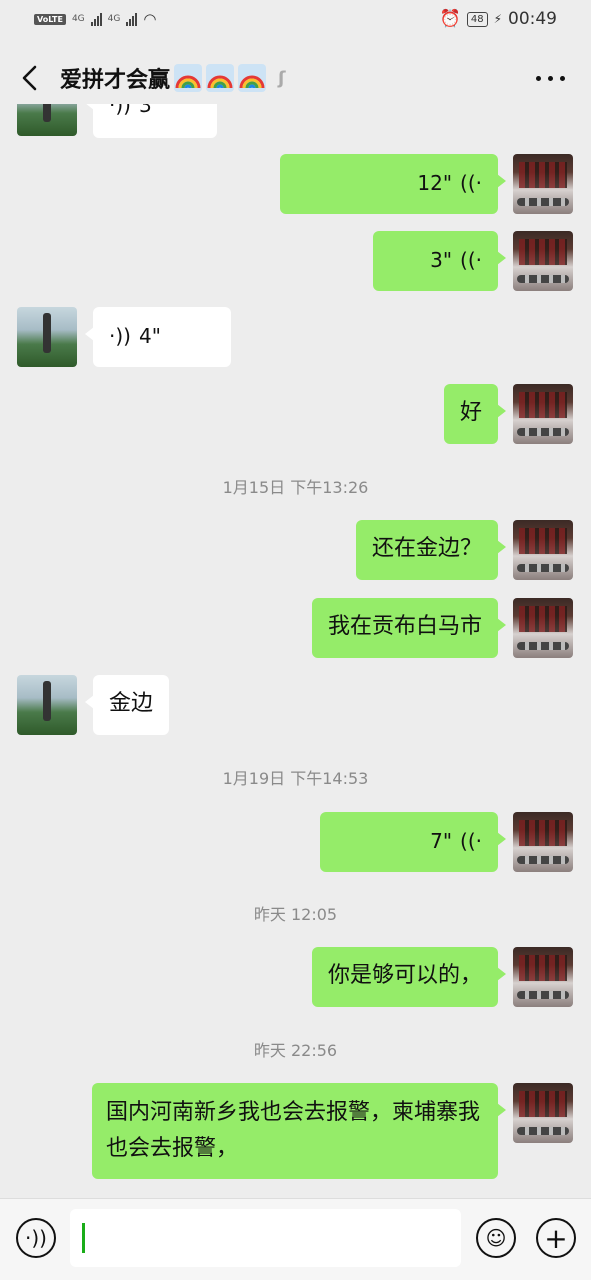 The height and width of the screenshot is (1280, 591). I want to click on status-bar: VoLTE 4G 4G ◠ ⏰ 48 ⚡ 00:49, so click(295, 20).